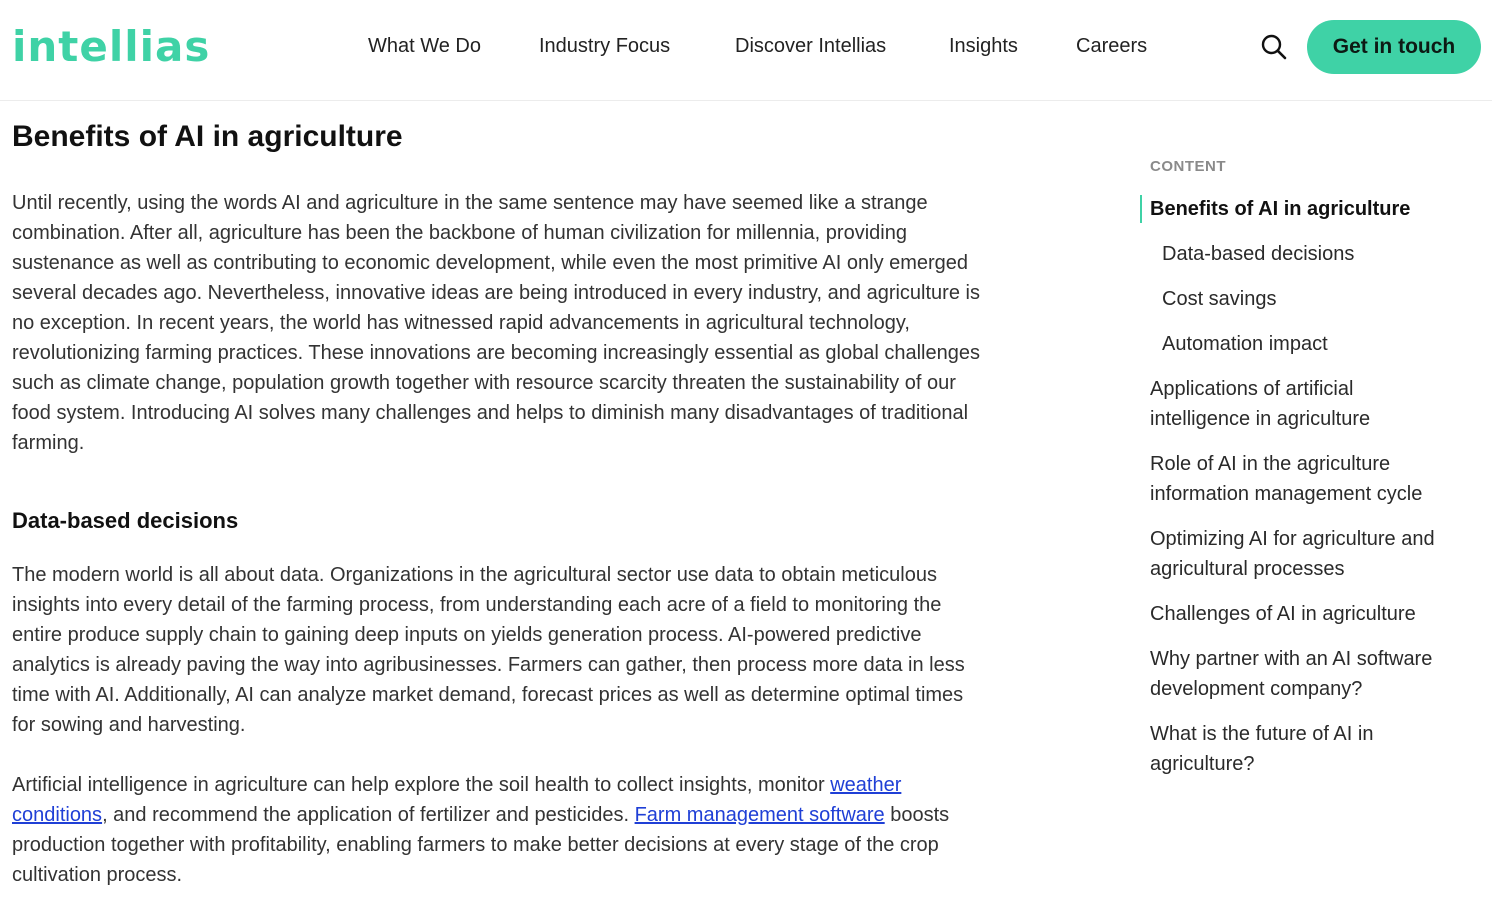 The image size is (1492, 904). Describe the element at coordinates (983, 46) in the screenshot. I see `nav-item-insights: Insights` at that location.